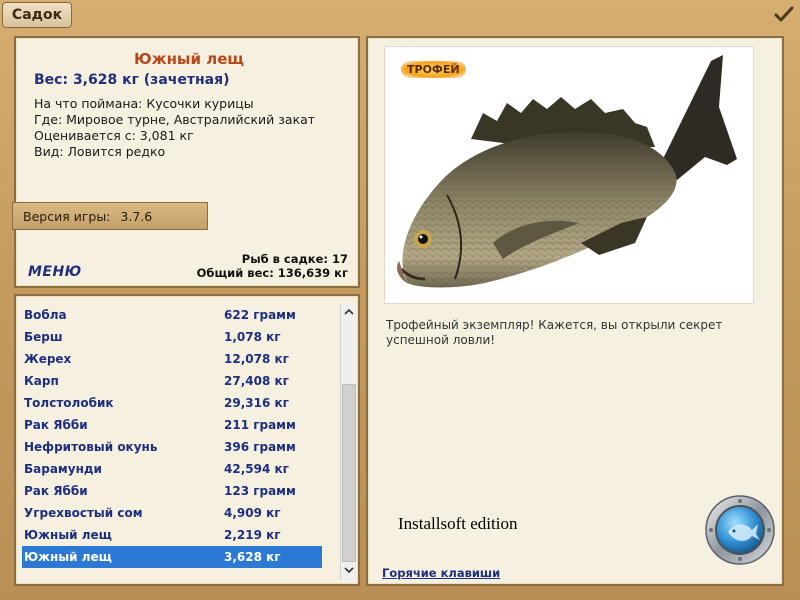  Describe the element at coordinates (55, 272) in the screenshot. I see `menu-link: МЕНЮ` at that location.